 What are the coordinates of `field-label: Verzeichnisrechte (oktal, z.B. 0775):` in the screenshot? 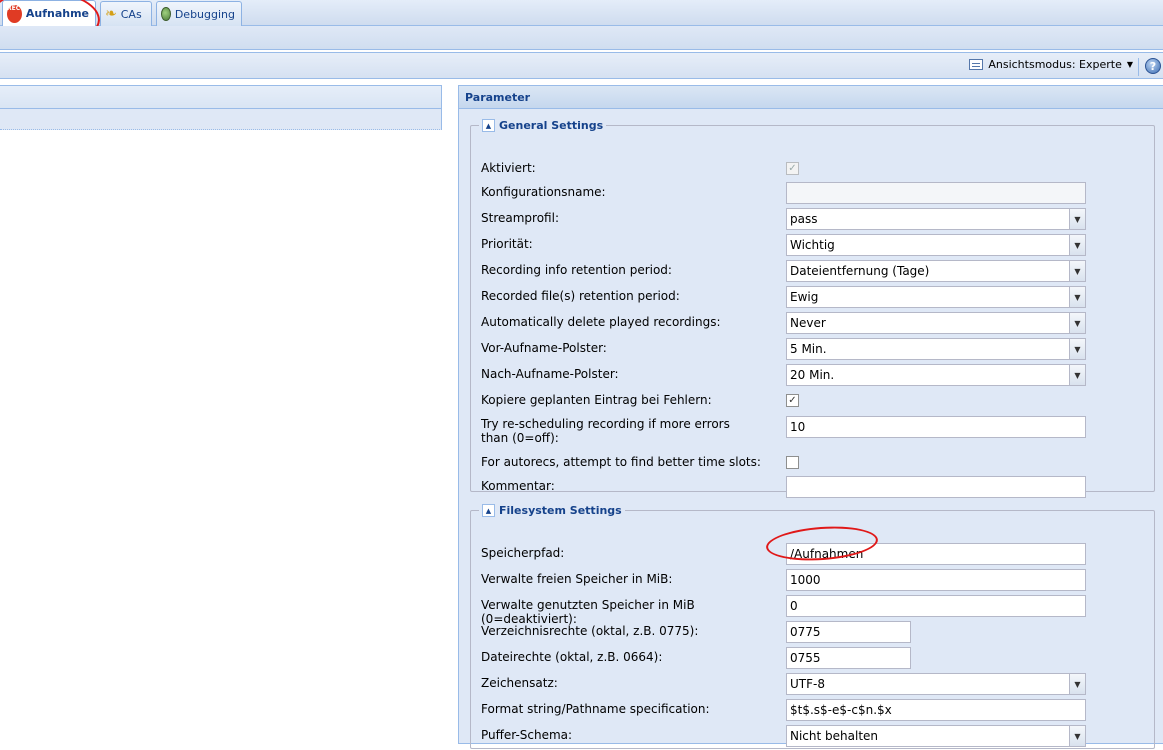 It's located at (590, 631).